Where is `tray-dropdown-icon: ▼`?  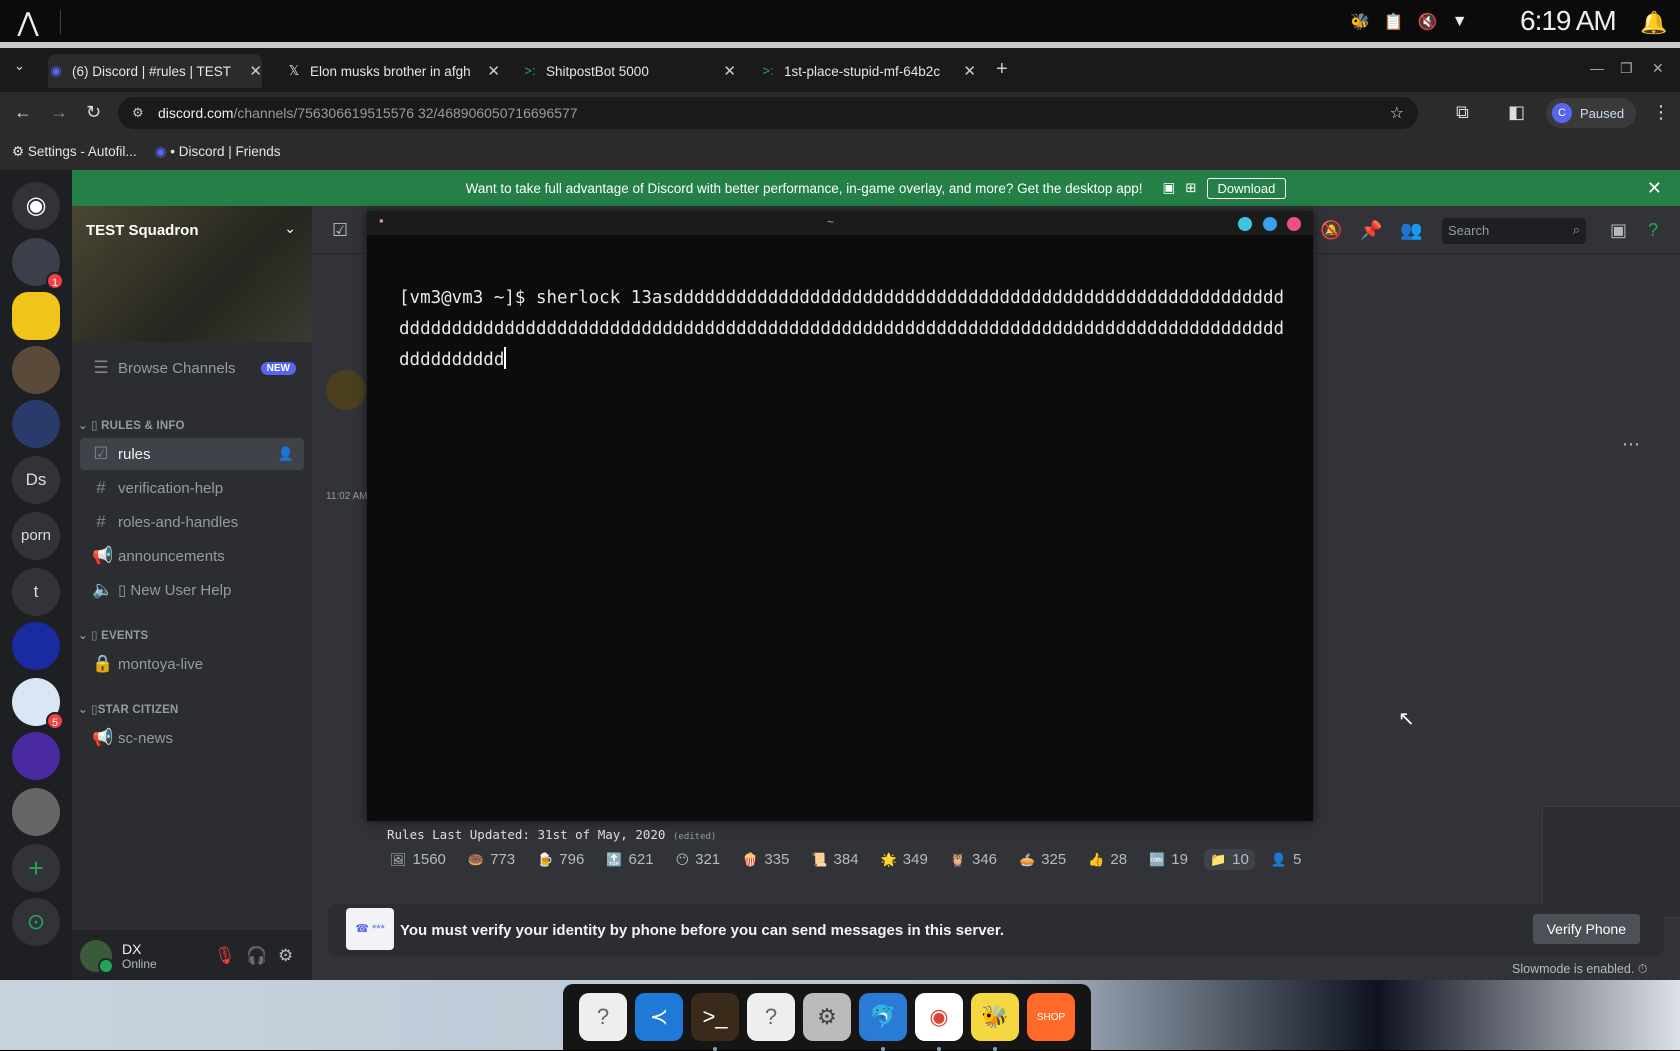
tray-dropdown-icon: ▼ is located at coordinates (1460, 22).